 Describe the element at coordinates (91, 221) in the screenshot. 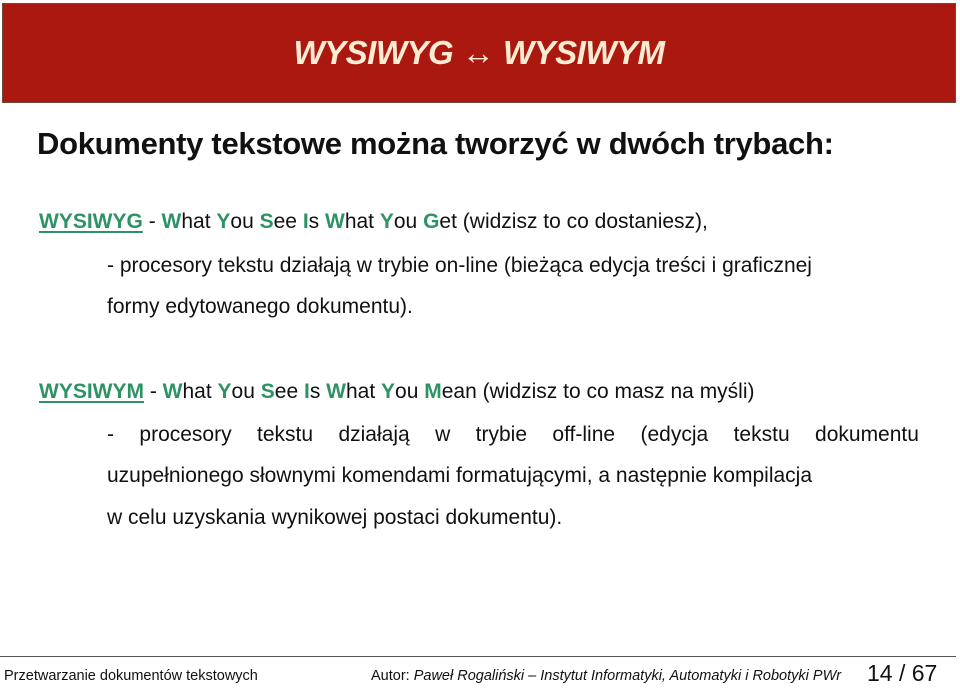

I see `term-wysiwyg: WYSIWYG` at that location.